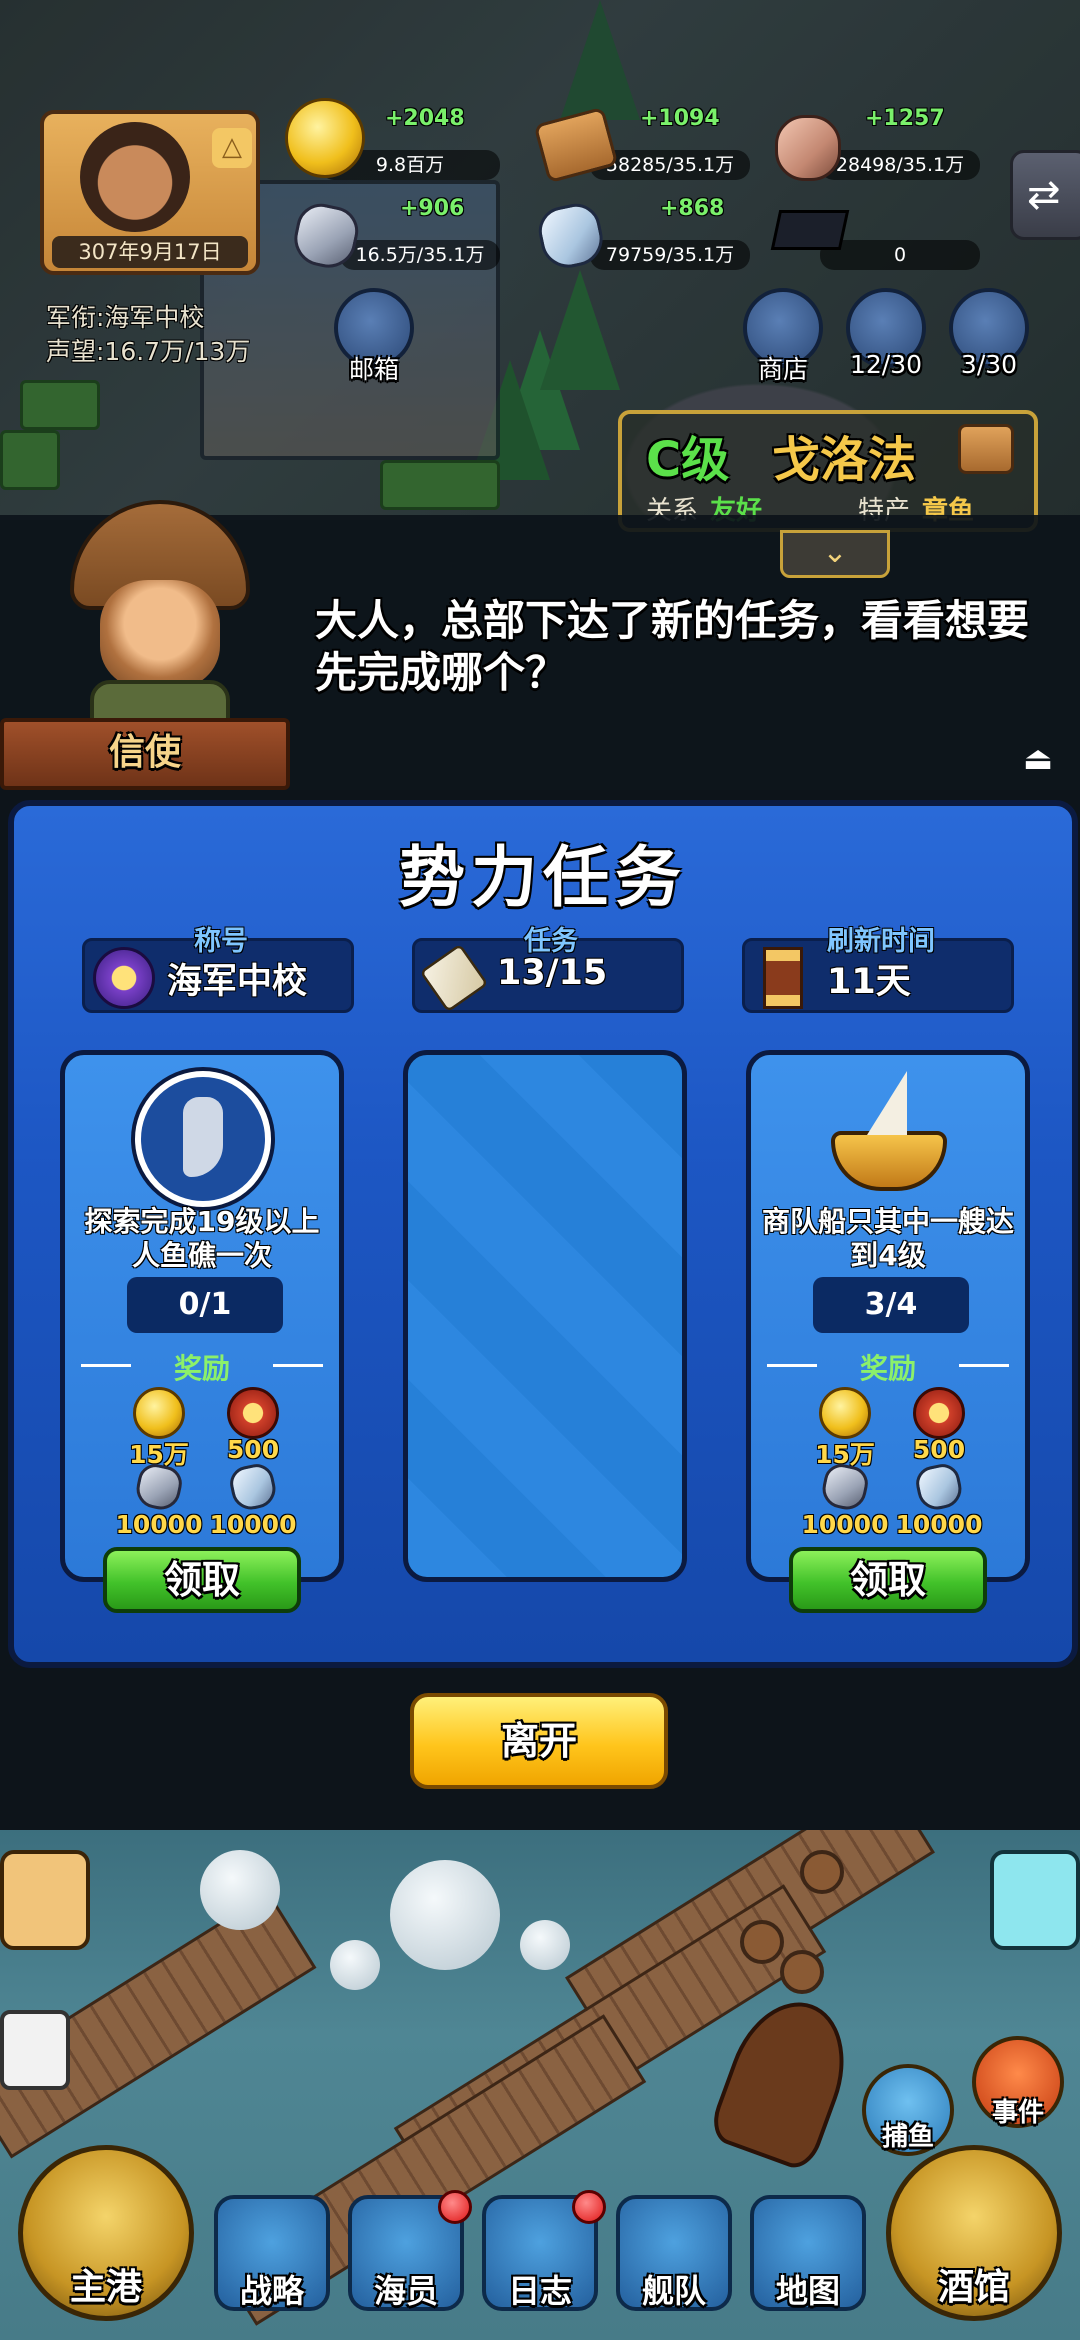 This screenshot has width=1080, height=2340. I want to click on ship-hull, so click(889, 1161).